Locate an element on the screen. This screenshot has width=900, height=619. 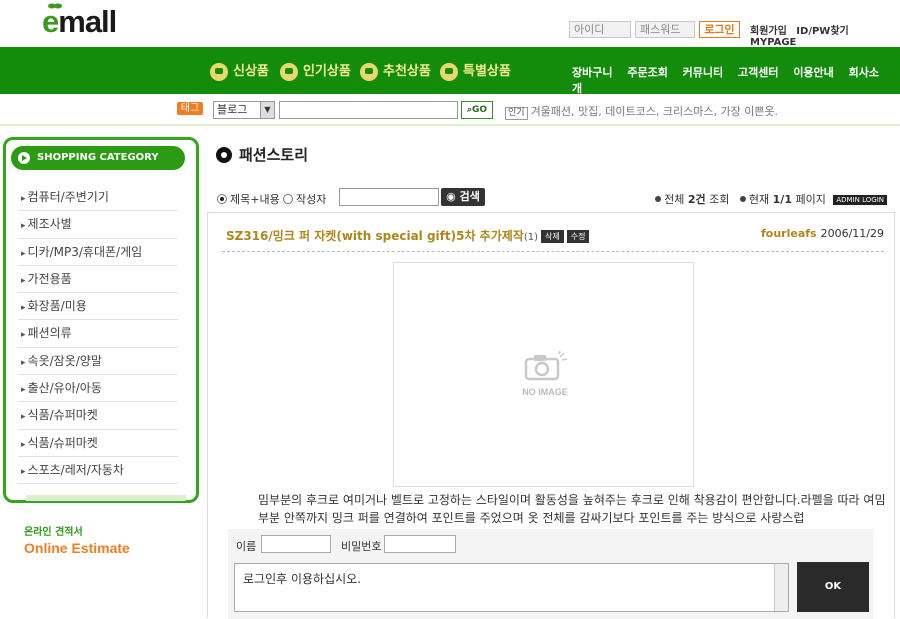
category-item: 패션의류 is located at coordinates (98, 334).